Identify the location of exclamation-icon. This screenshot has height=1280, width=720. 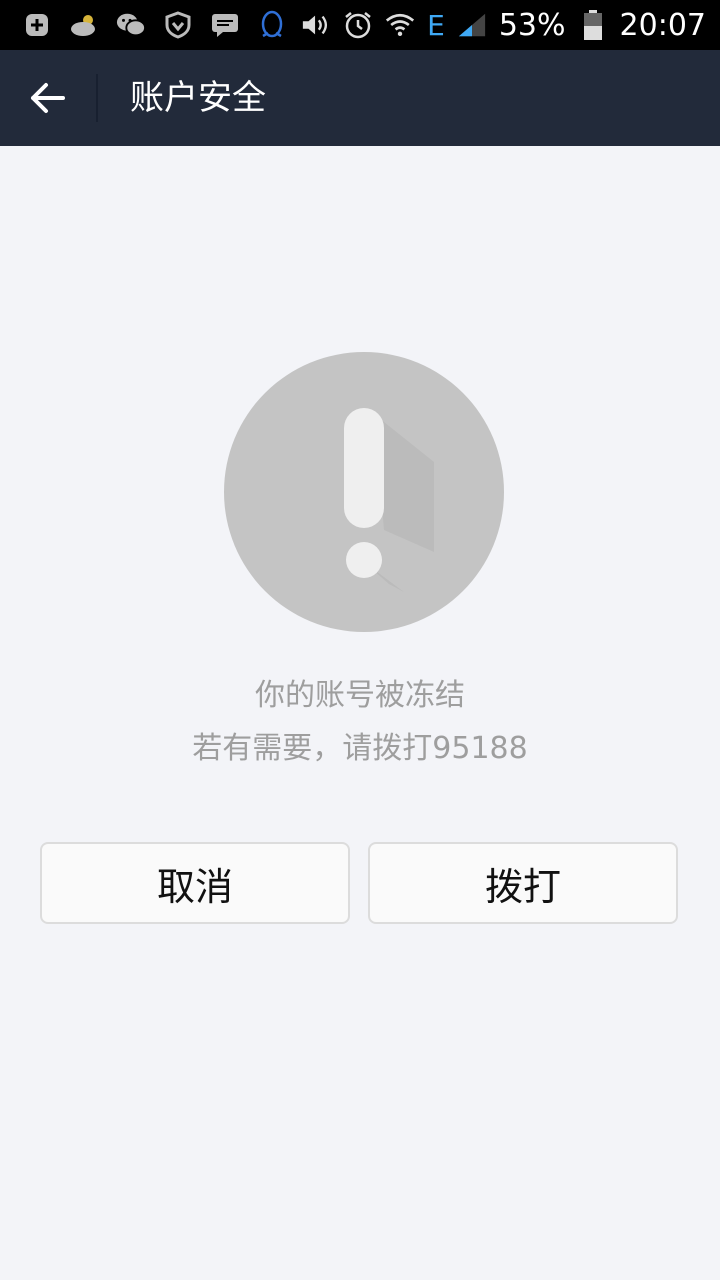
(364, 492).